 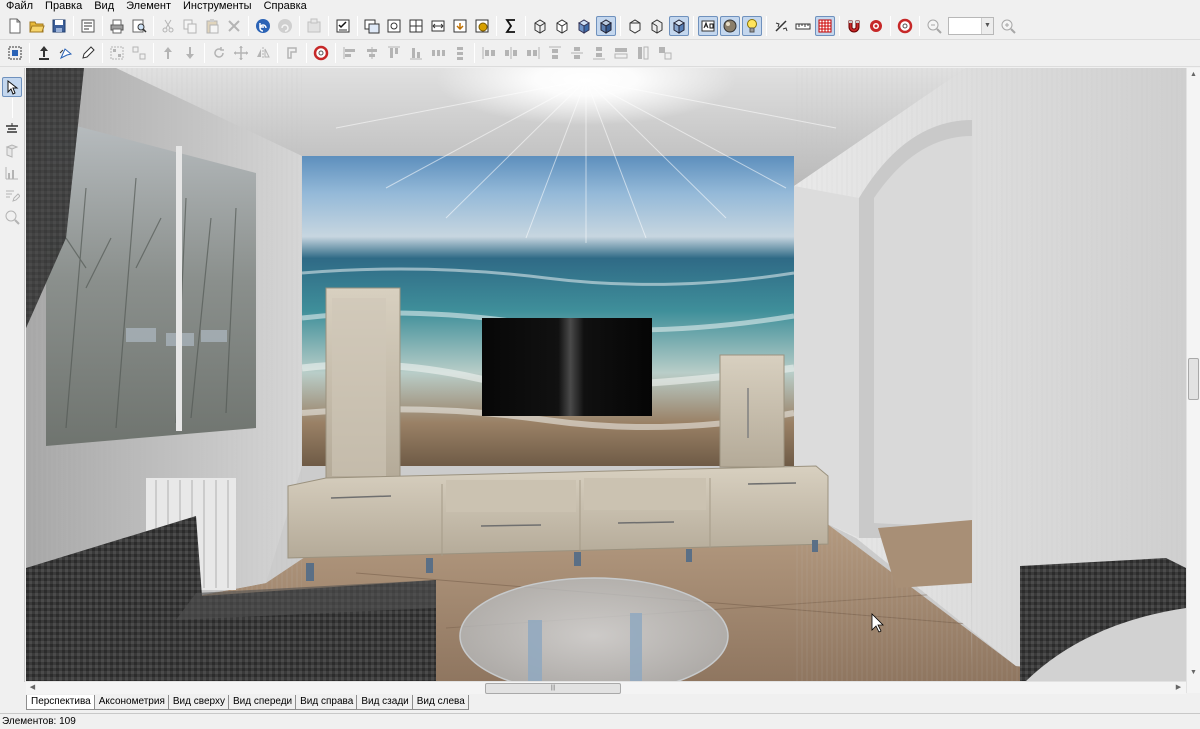 What do you see at coordinates (314, 26) in the screenshot?
I see `library-button` at bounding box center [314, 26].